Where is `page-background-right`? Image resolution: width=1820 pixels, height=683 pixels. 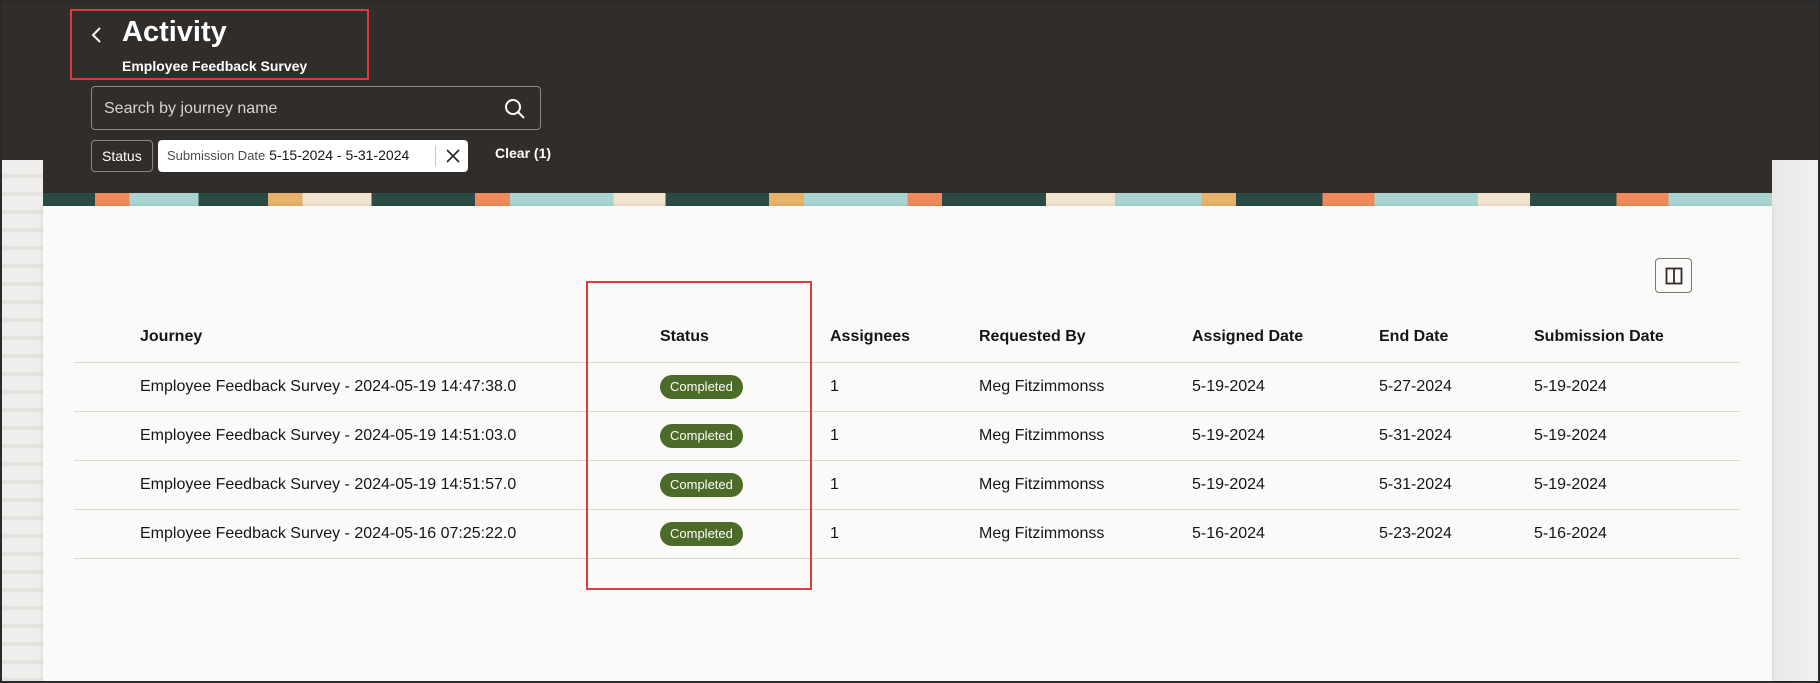 page-background-right is located at coordinates (1795, 421).